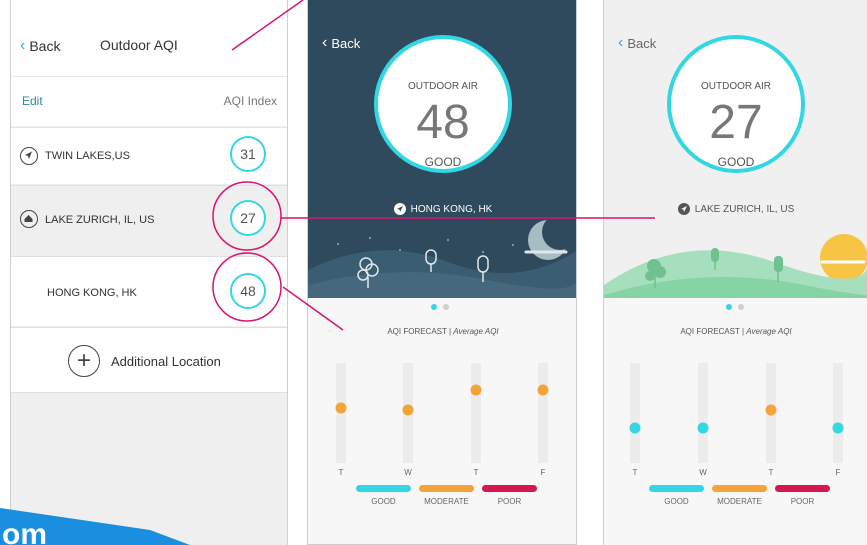  Describe the element at coordinates (149, 155) in the screenshot. I see `list-item: TWIN LAKES,US 31` at that location.